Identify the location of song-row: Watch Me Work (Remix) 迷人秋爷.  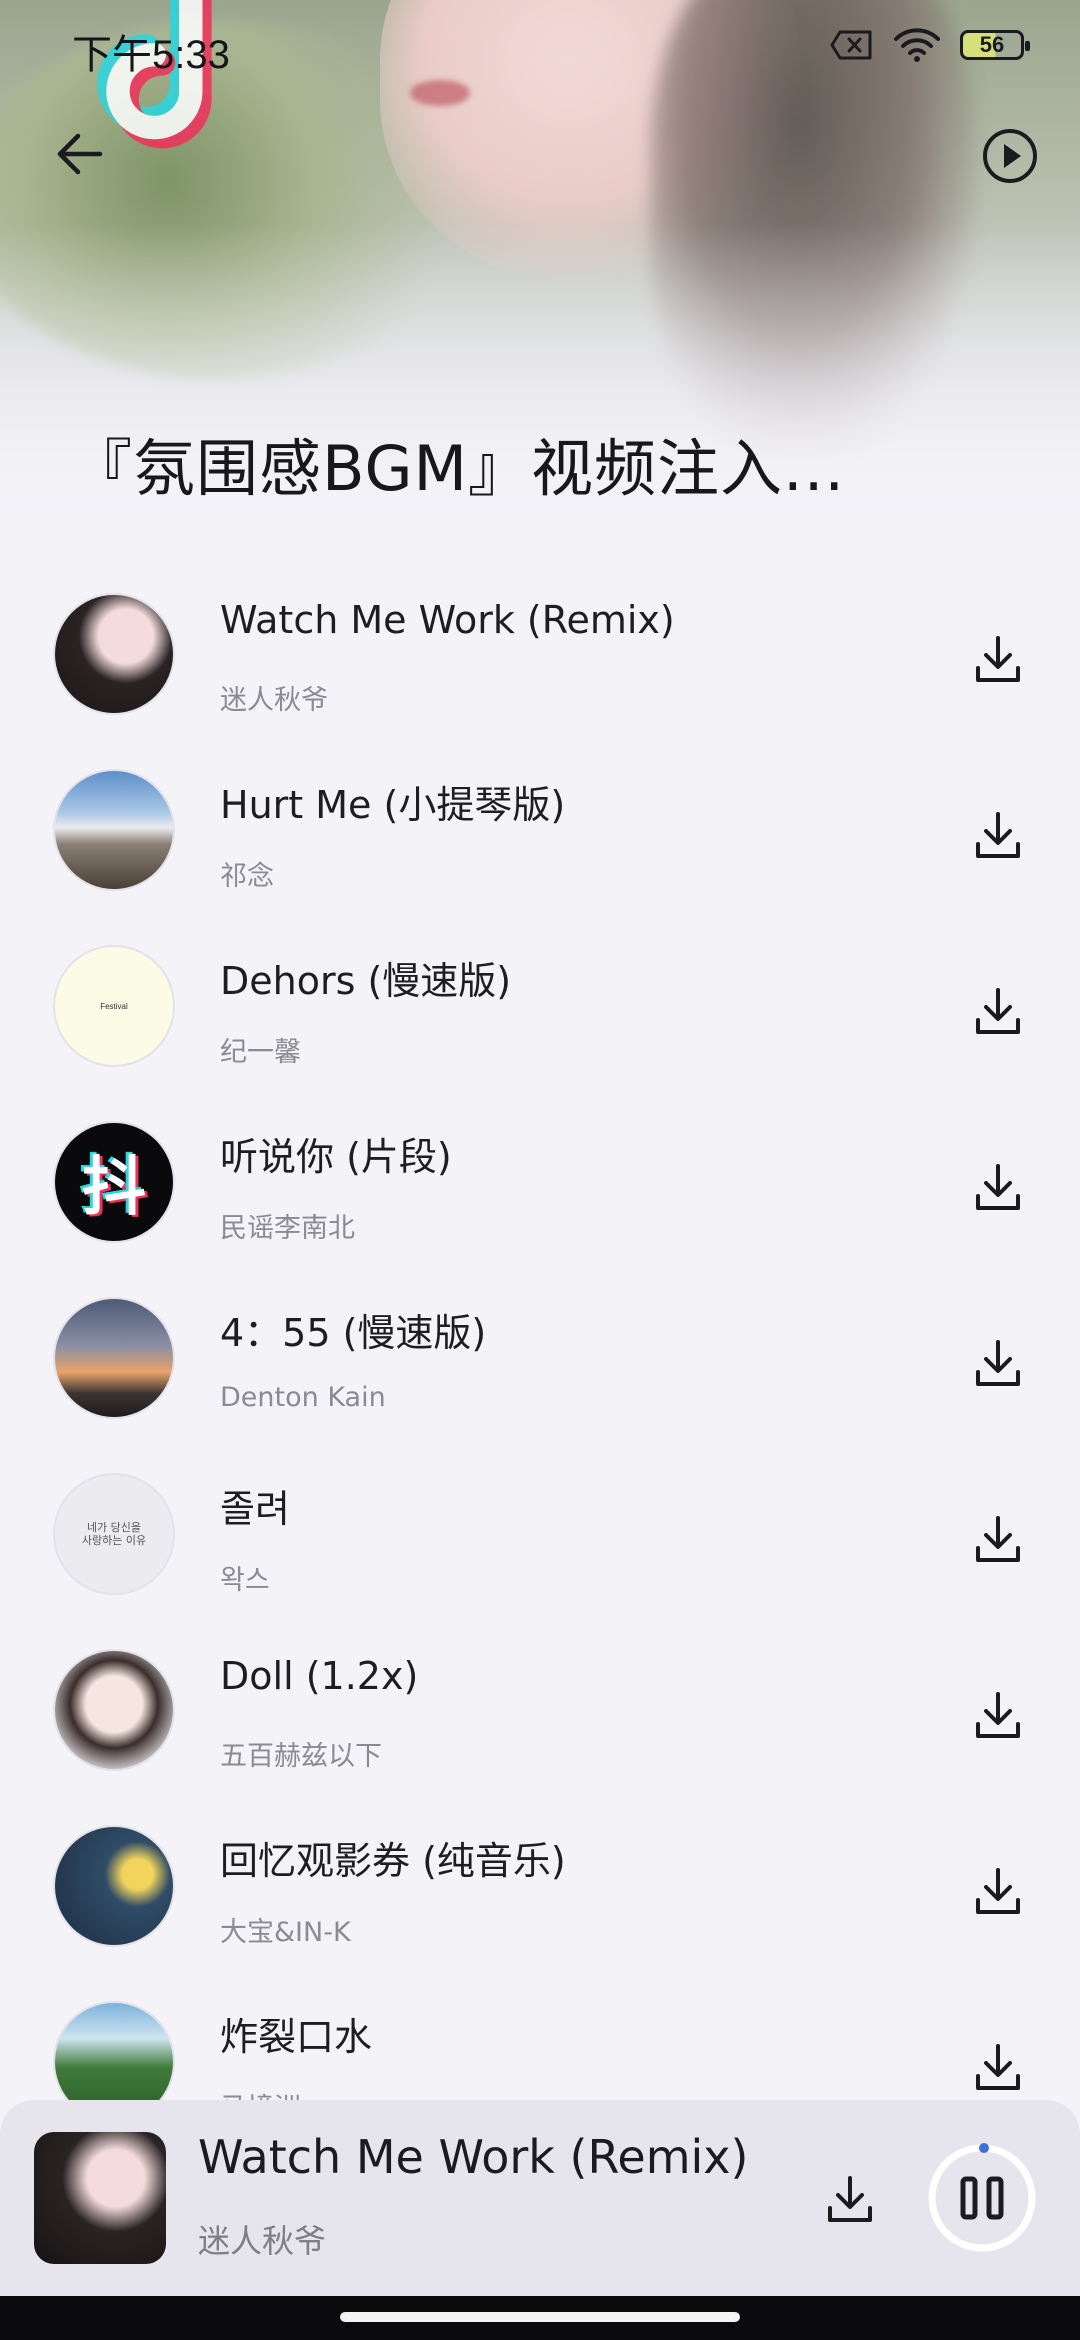
(540, 668).